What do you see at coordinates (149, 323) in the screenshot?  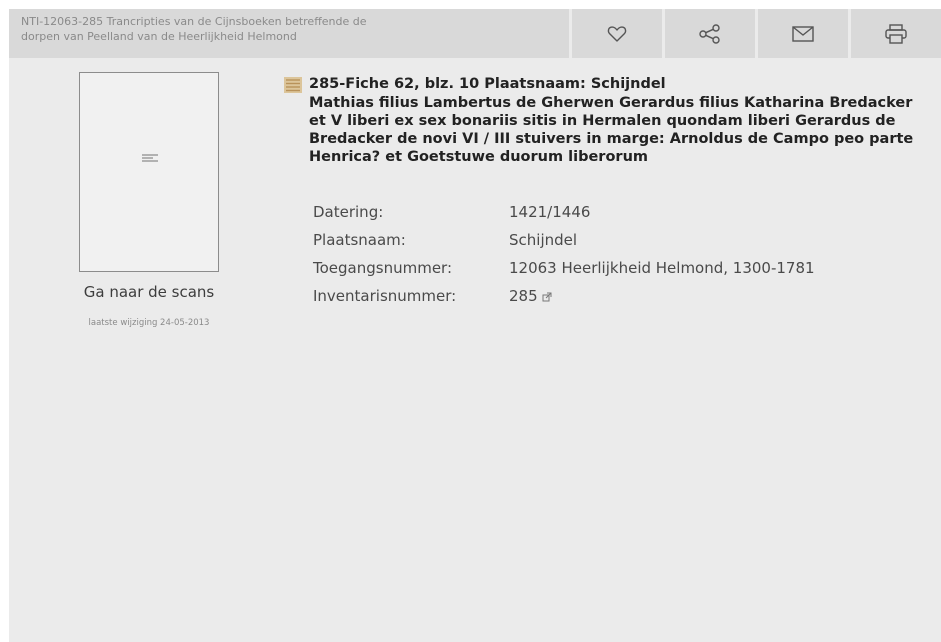 I see `last-modified-text: laatste wijziging 24-05-2013` at bounding box center [149, 323].